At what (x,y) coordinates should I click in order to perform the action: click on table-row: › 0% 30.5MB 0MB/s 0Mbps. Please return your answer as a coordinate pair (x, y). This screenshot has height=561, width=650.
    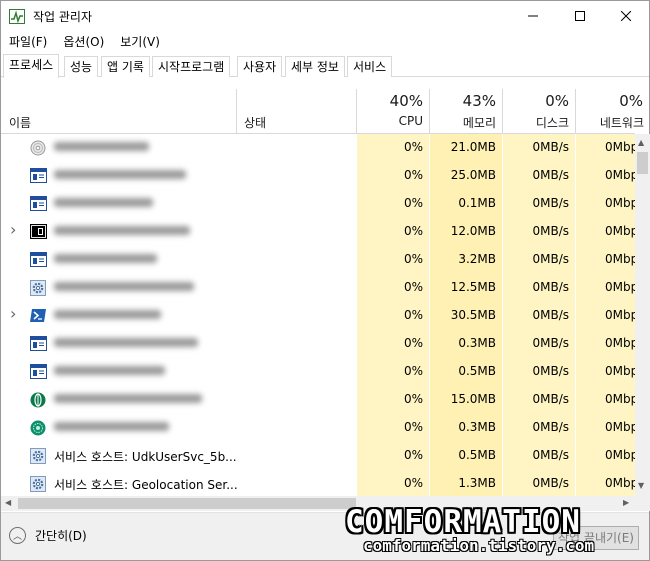
    Looking at the image, I should click on (318, 316).